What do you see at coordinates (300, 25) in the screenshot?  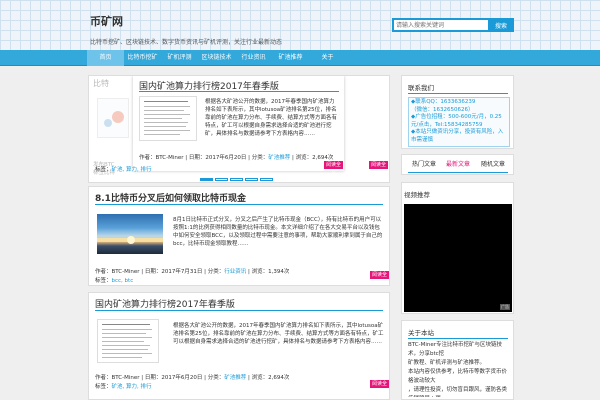 I see `site-header: 币矿网 比特币挖矿、区块链技术、数字货币资讯与矿机评测，关注行业最新动态 搜索` at bounding box center [300, 25].